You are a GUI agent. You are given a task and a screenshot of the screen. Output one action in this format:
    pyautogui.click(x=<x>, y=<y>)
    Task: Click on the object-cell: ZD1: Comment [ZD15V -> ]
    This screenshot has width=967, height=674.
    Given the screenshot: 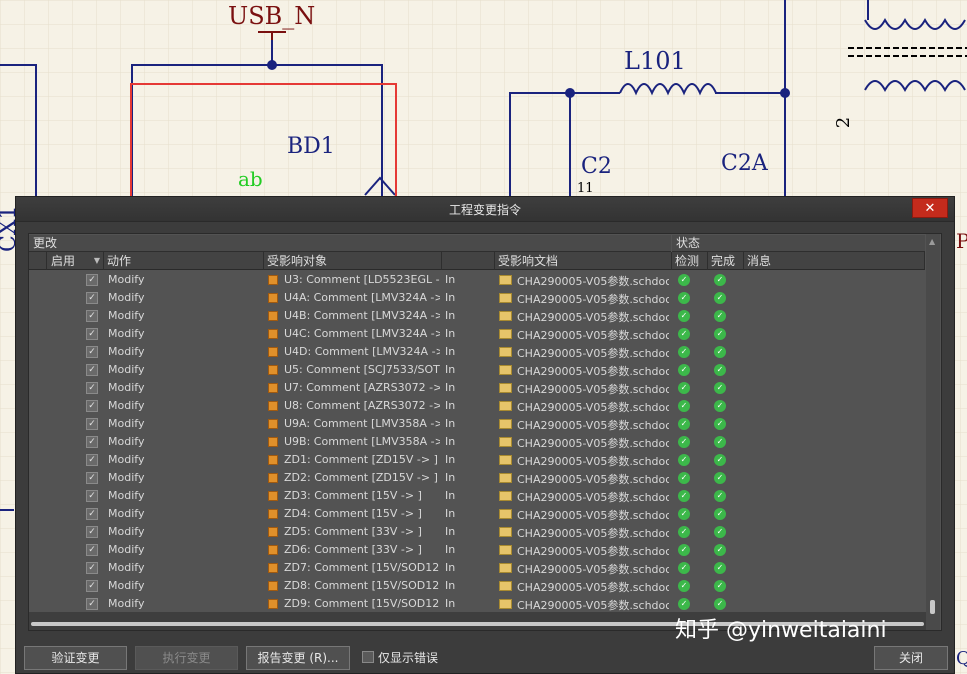 What is the action you would take?
    pyautogui.click(x=361, y=459)
    